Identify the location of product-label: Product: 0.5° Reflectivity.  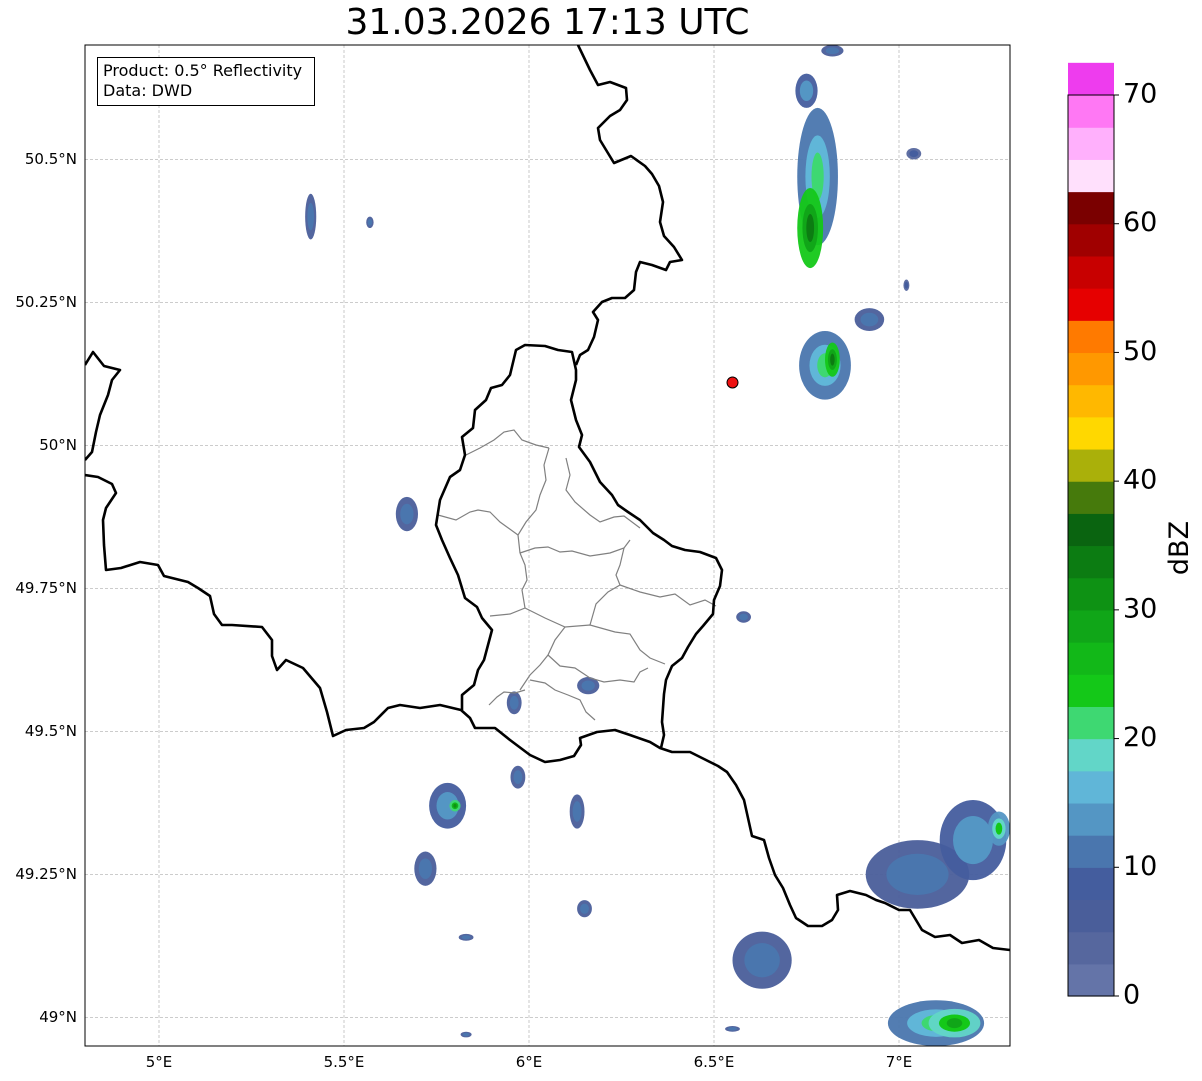
(203, 70).